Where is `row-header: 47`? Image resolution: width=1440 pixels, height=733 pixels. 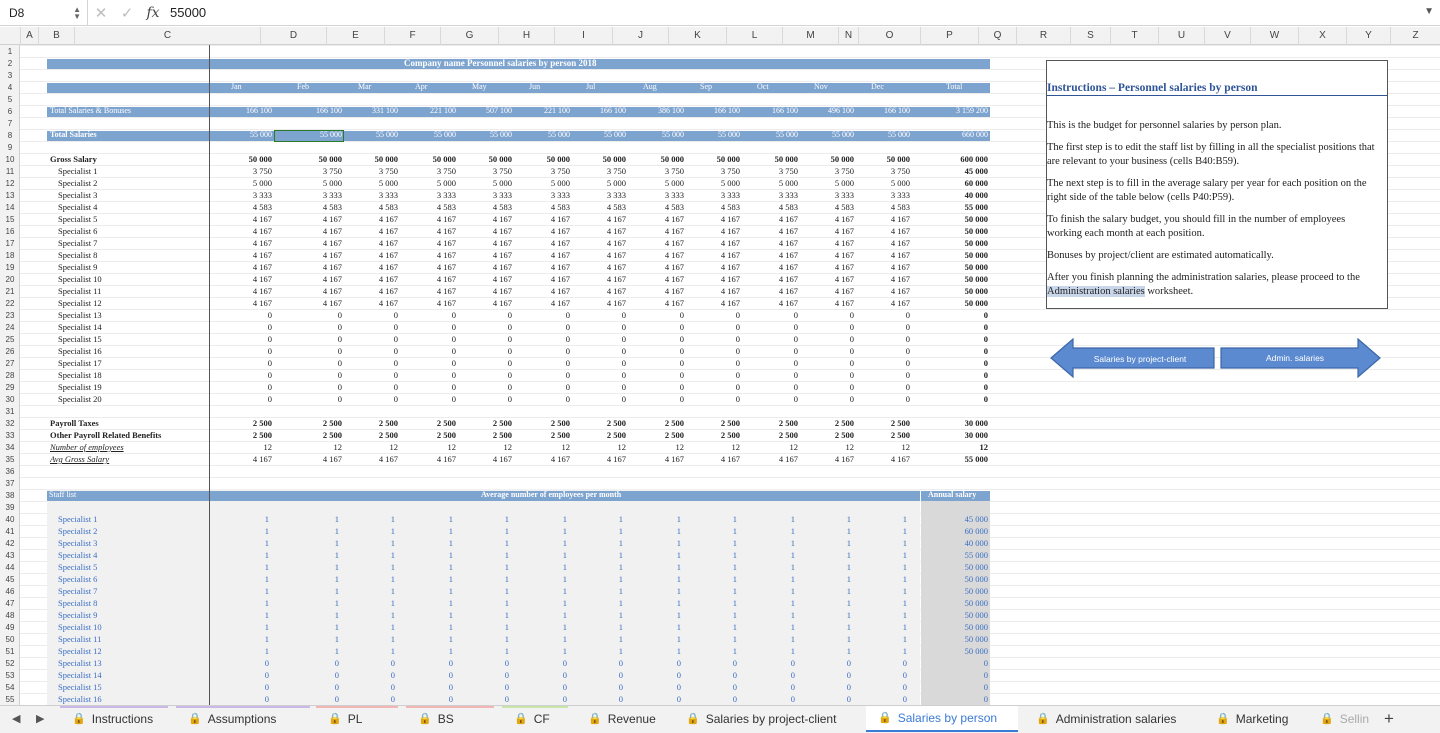
row-header: 47 is located at coordinates (10, 604).